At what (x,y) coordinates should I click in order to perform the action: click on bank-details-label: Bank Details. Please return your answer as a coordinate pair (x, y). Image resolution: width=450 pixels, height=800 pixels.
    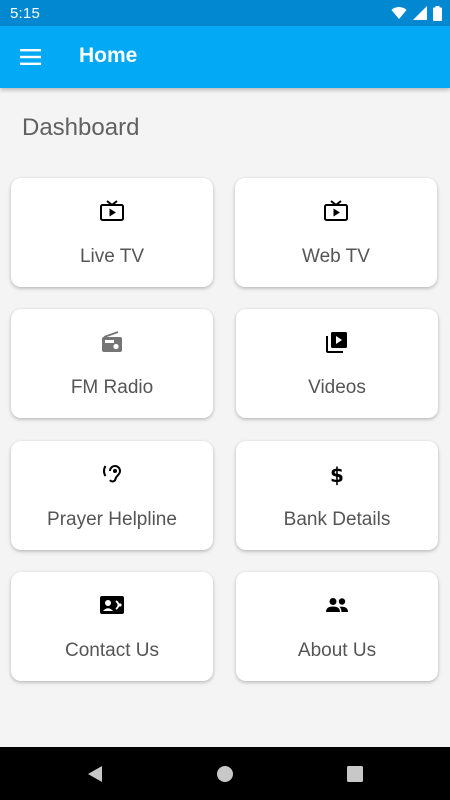
    Looking at the image, I should click on (337, 519).